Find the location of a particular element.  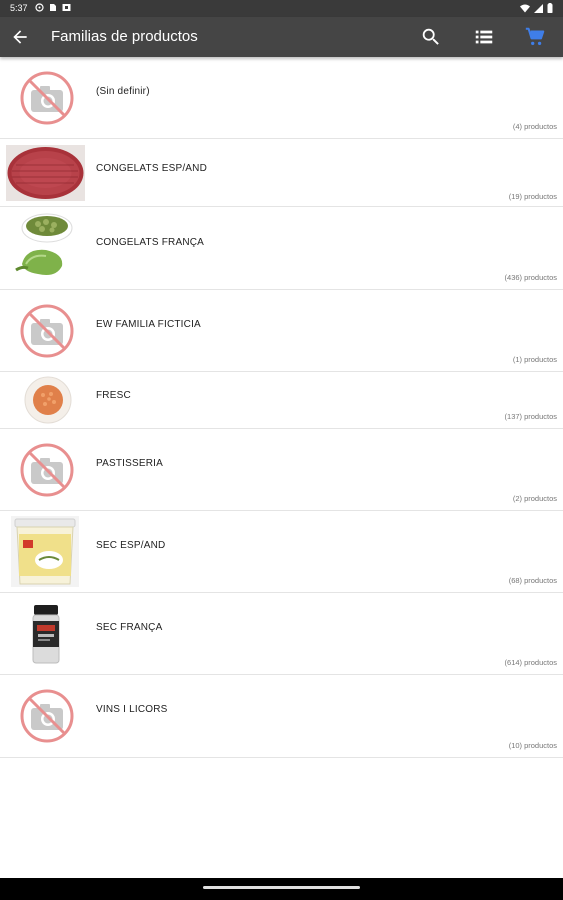

list-item: EW FAMILIA FICTICIA (1) productos is located at coordinates (281, 331).